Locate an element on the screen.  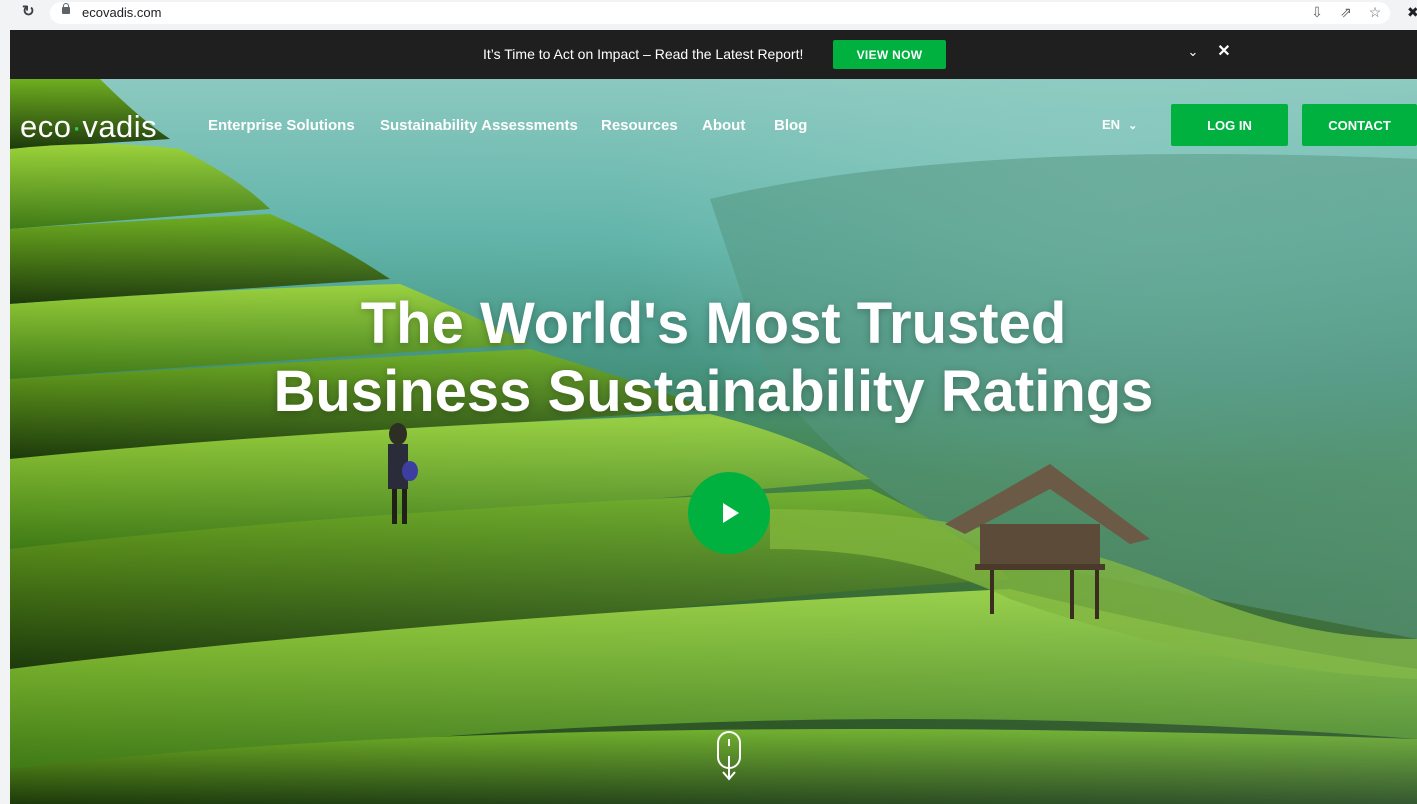
lock-icon is located at coordinates (66, 8).